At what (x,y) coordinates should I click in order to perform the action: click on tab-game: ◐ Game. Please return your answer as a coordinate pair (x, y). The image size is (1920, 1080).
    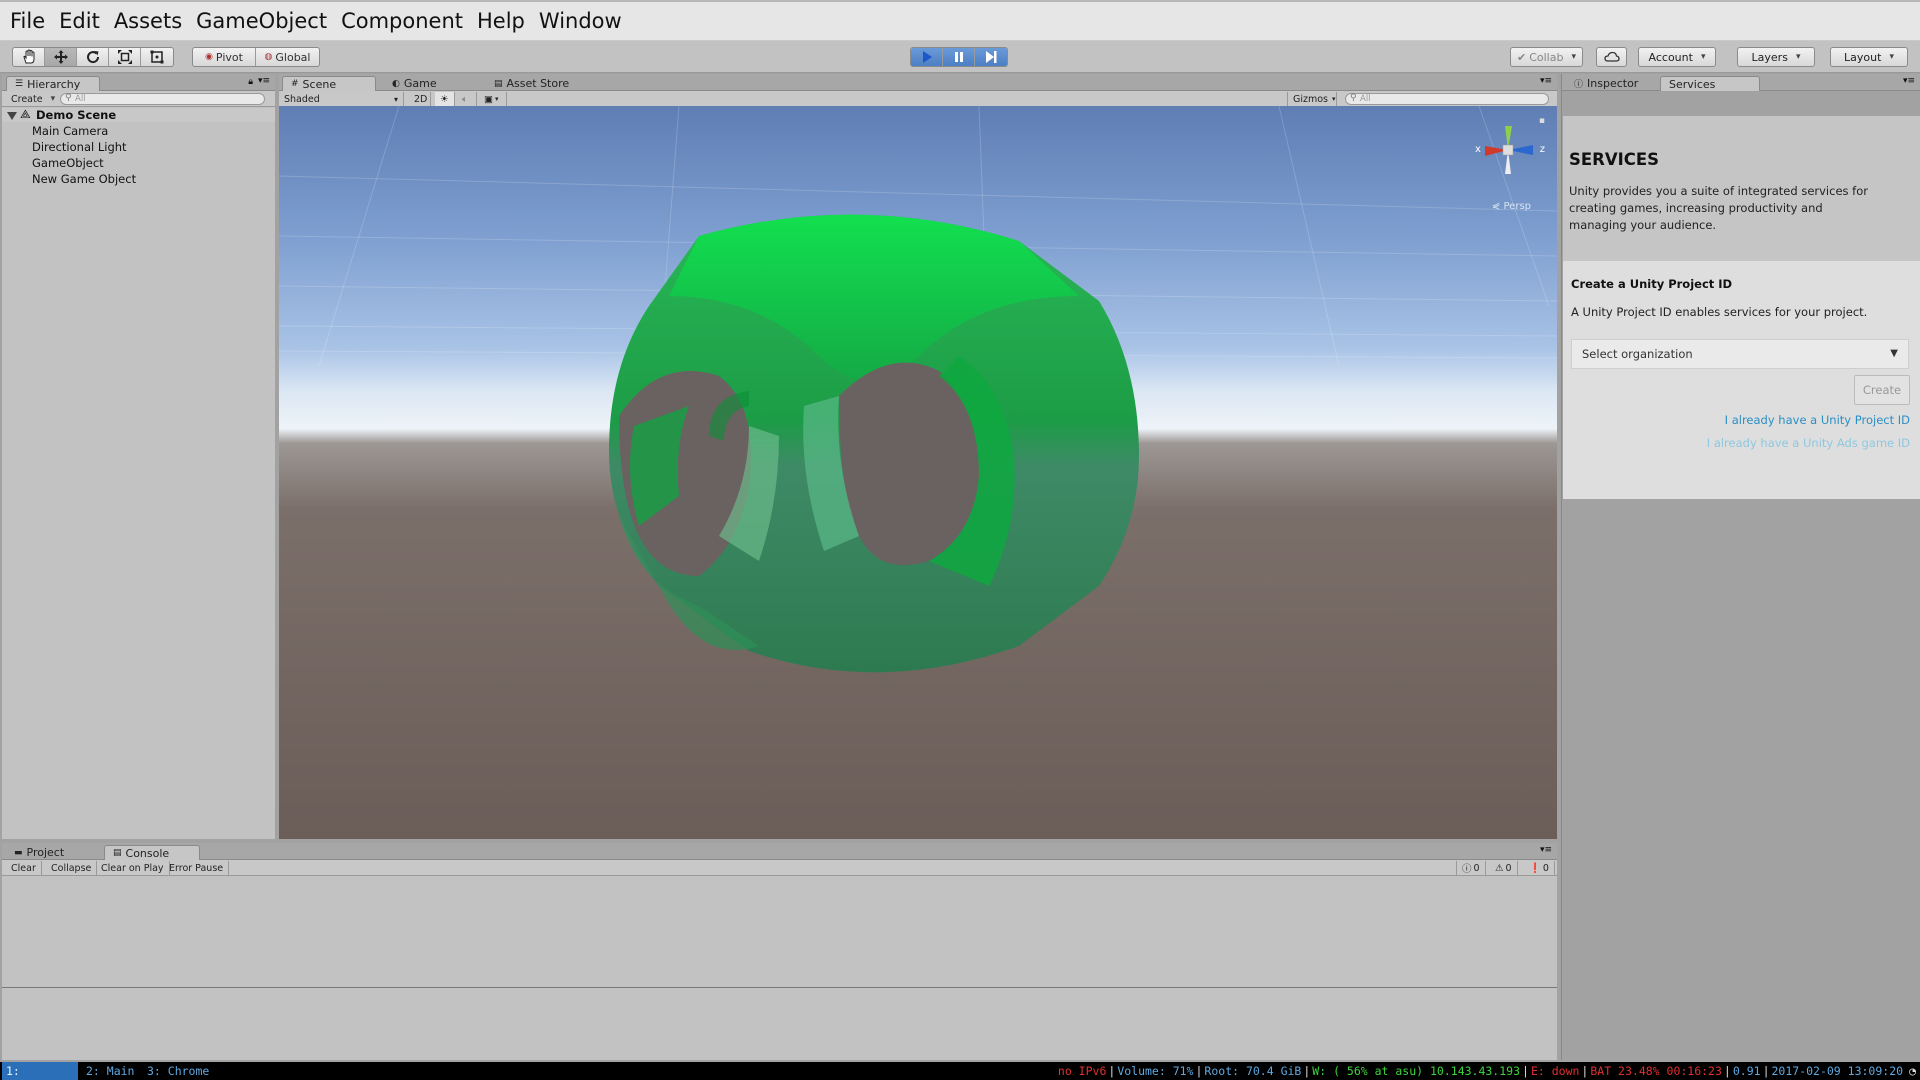
    Looking at the image, I should click on (414, 83).